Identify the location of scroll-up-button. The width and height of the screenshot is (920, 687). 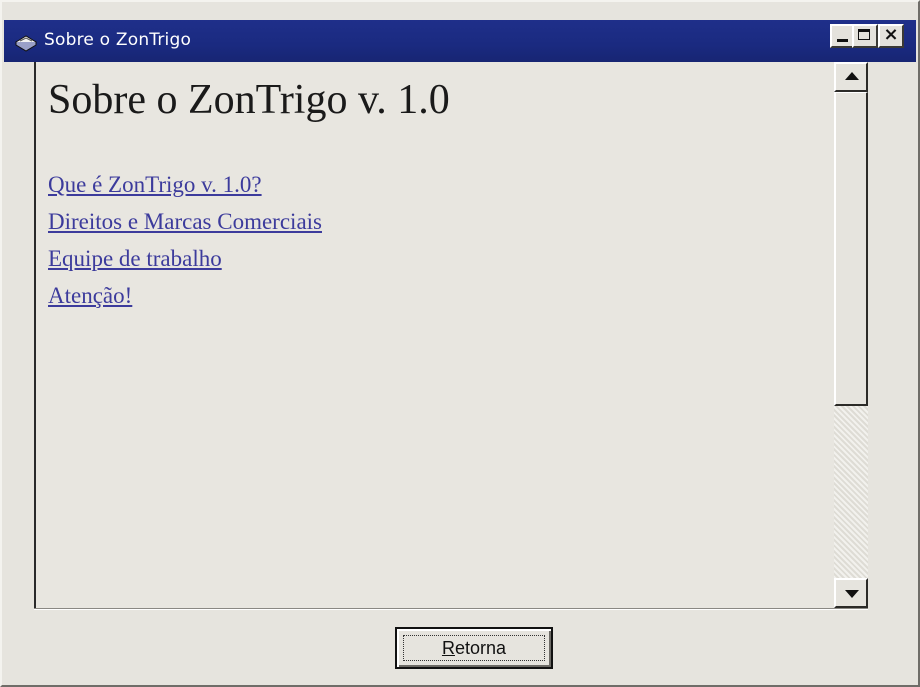
(851, 77).